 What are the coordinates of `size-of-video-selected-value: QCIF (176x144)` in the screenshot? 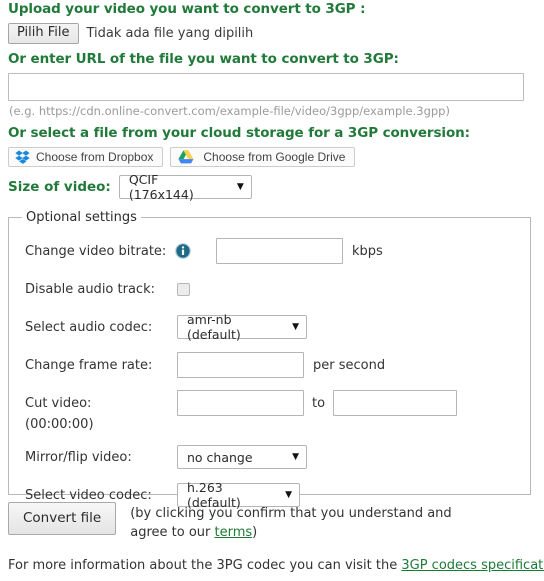 It's located at (161, 187).